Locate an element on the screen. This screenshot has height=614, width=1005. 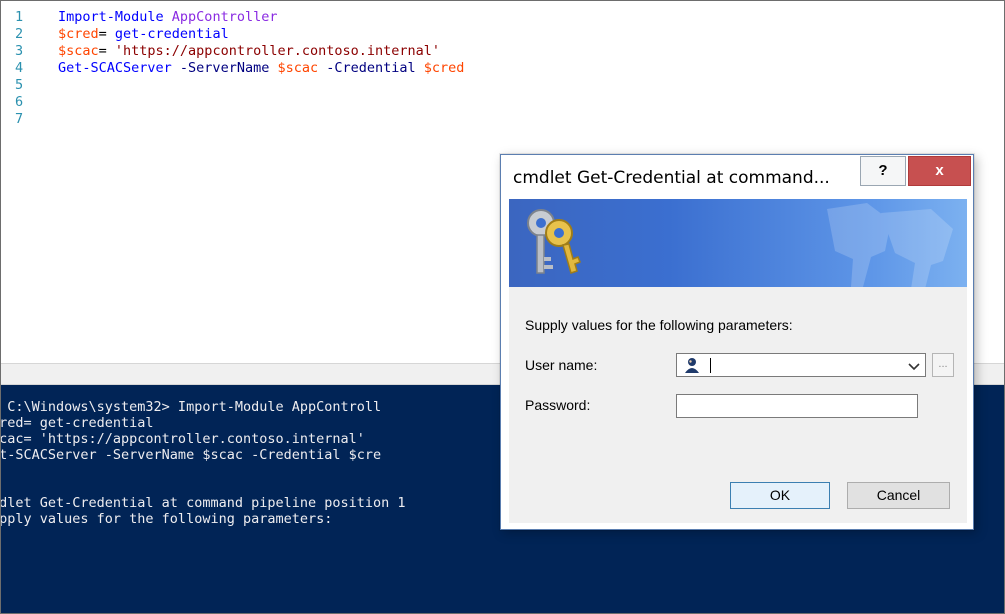
ok-button: OK is located at coordinates (780, 495).